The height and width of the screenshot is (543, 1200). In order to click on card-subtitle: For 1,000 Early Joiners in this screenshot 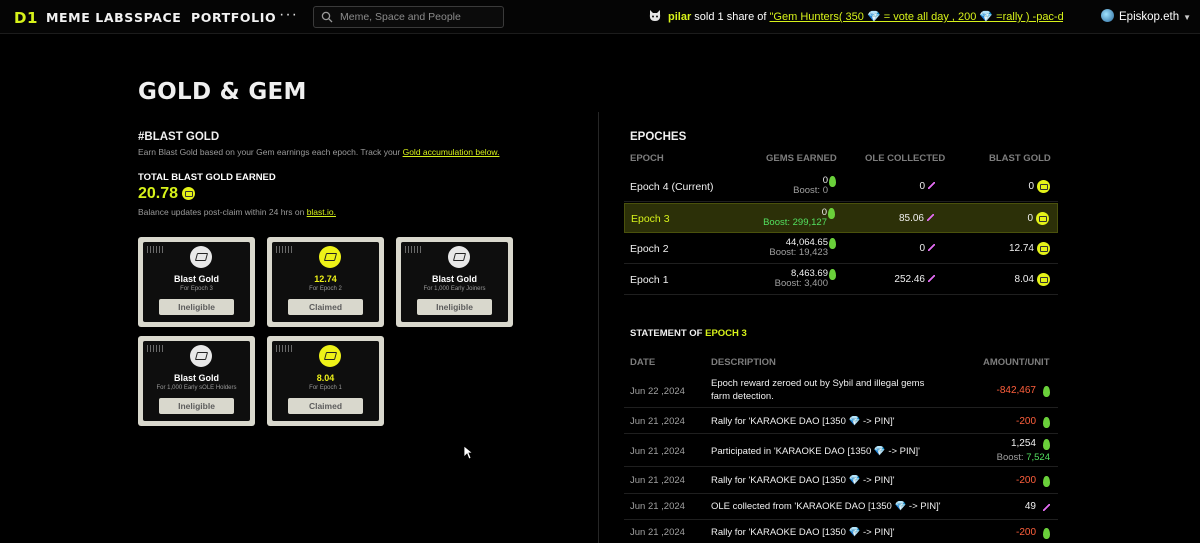, I will do `click(454, 289)`.